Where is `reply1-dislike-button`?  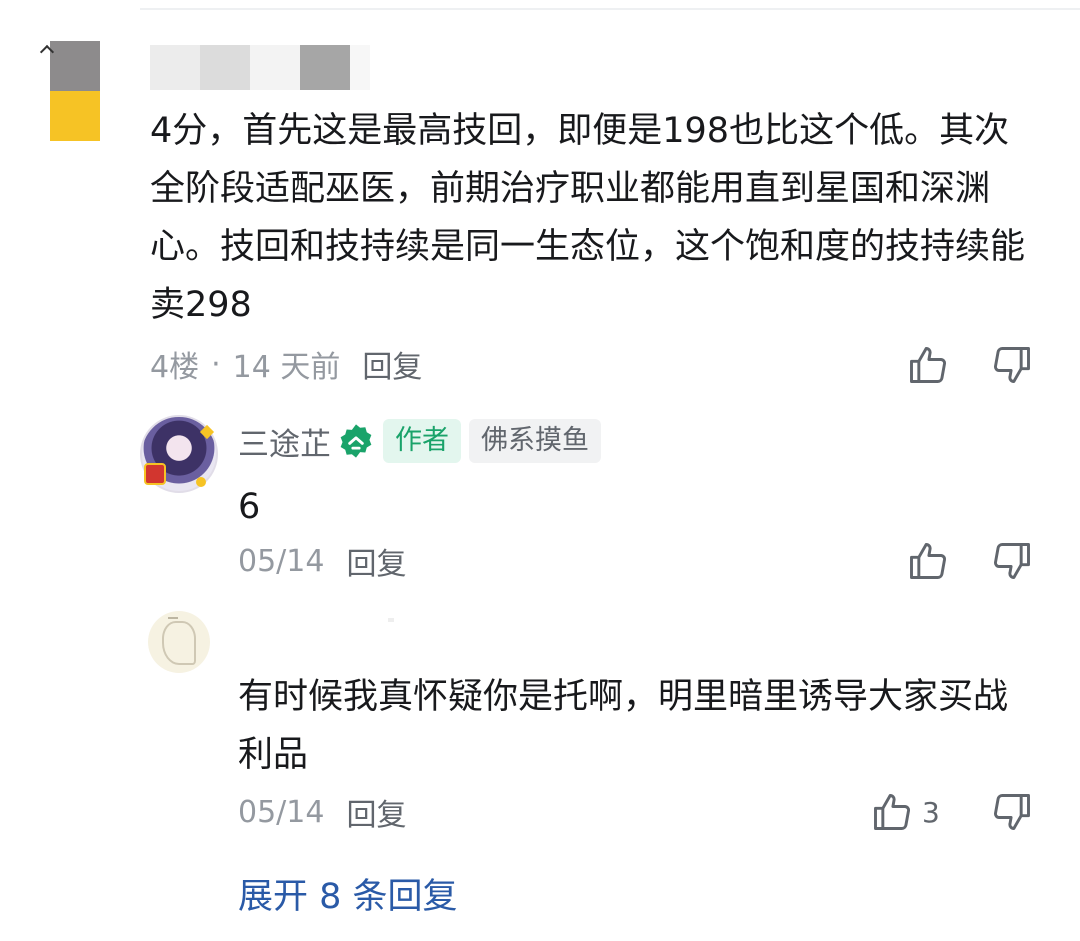 reply1-dislike-button is located at coordinates (1012, 561).